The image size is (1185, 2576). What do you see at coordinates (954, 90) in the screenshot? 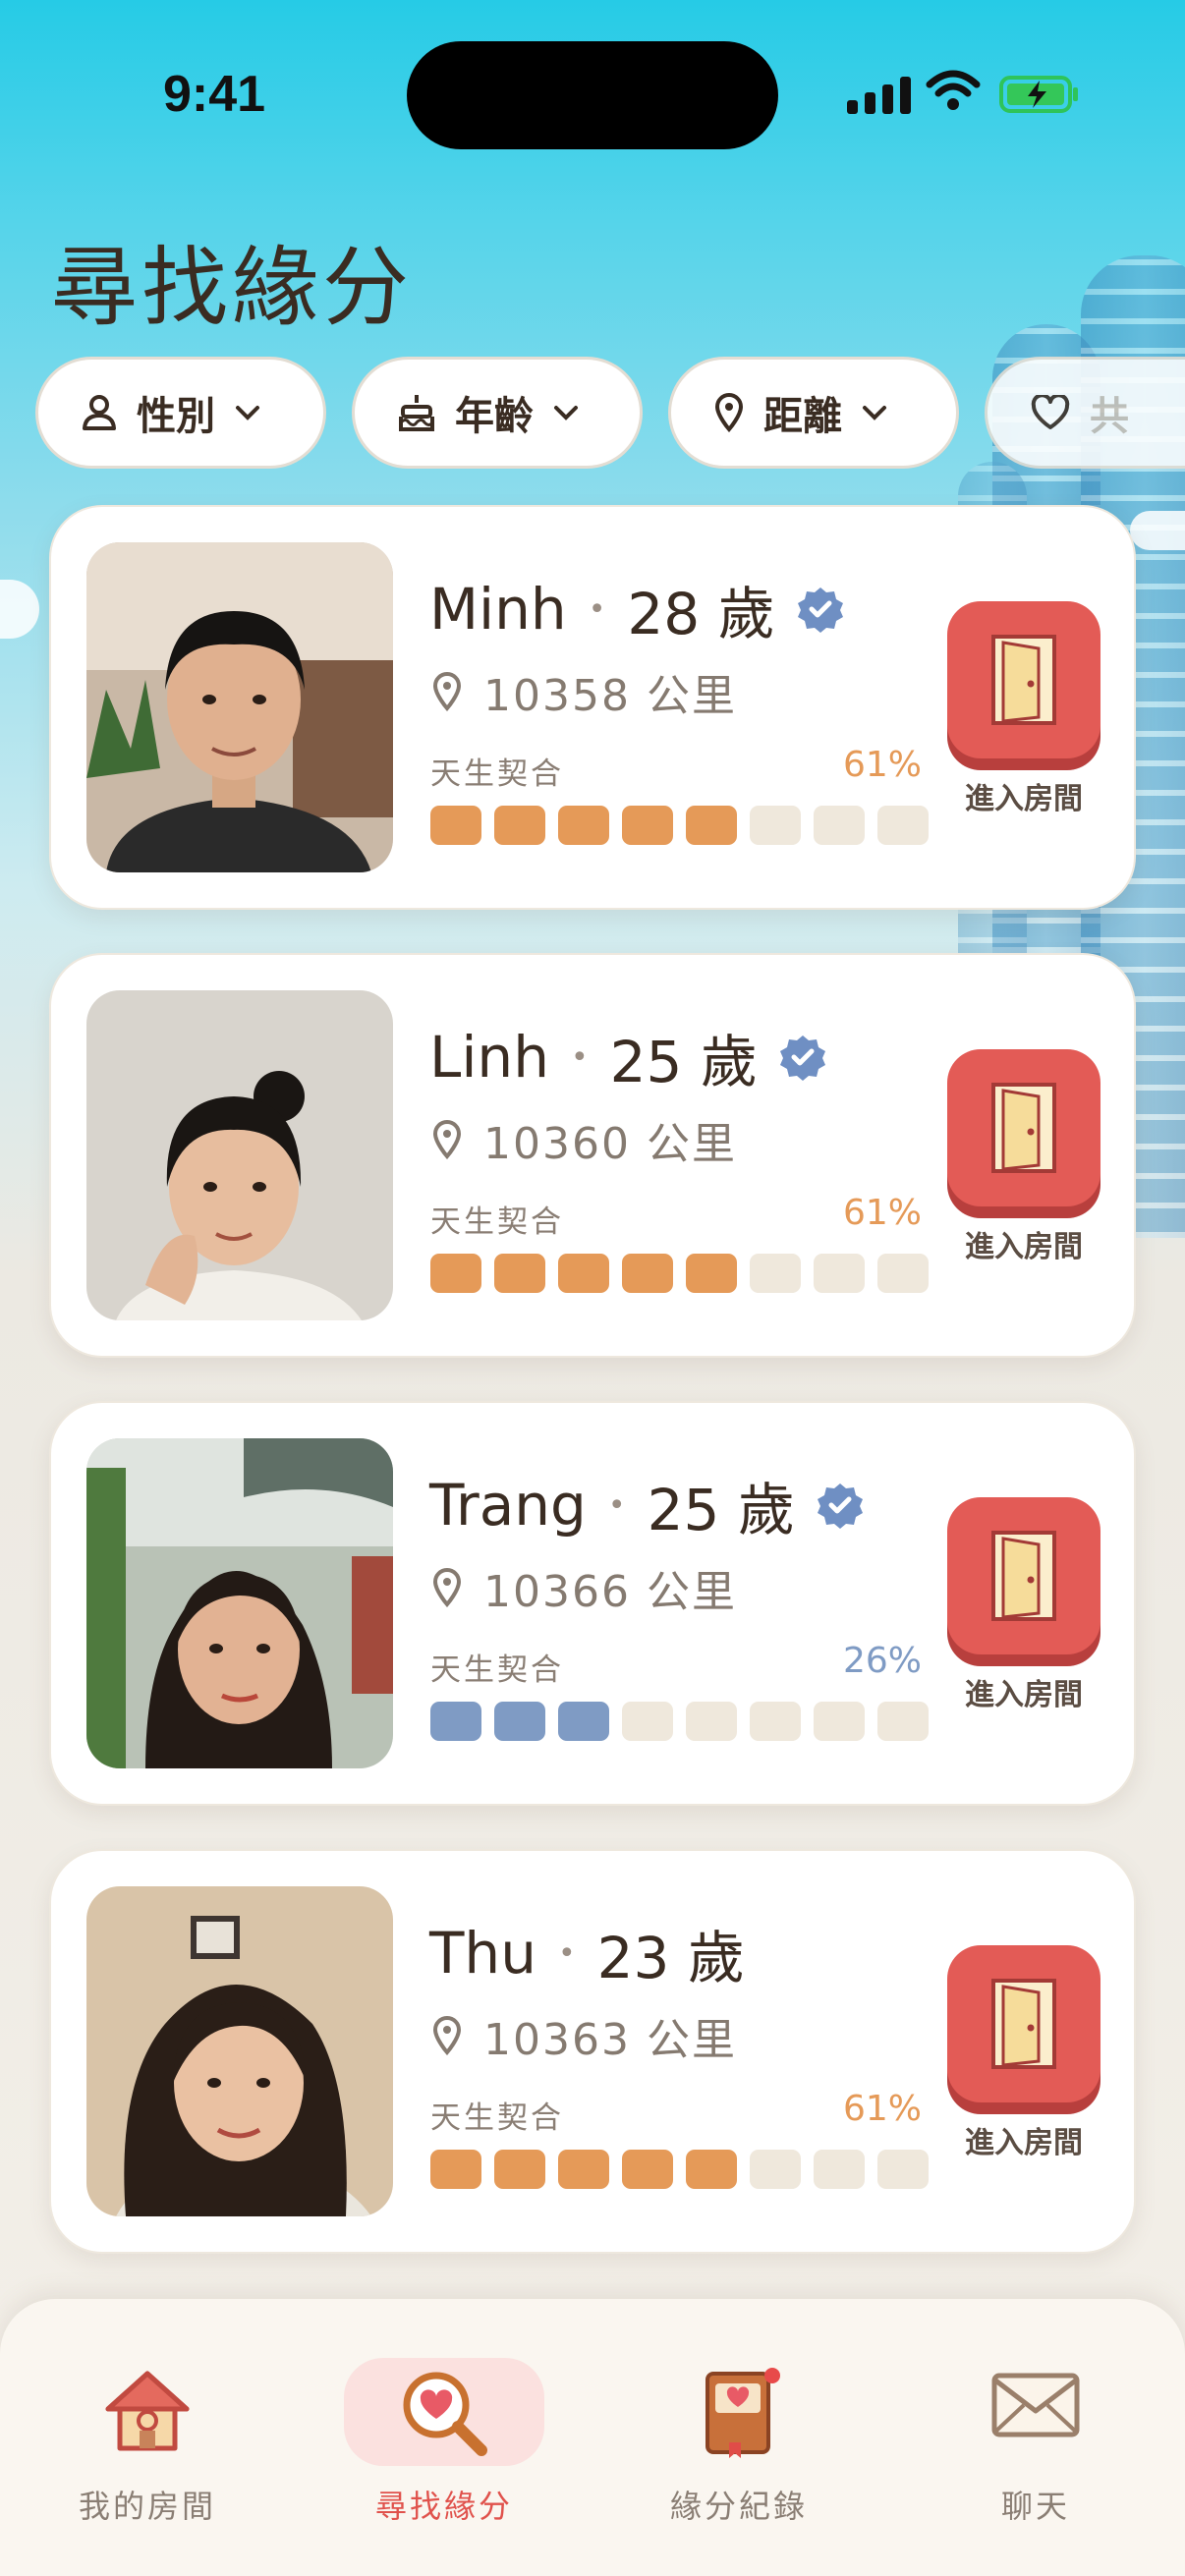
I see `wifi-icon` at bounding box center [954, 90].